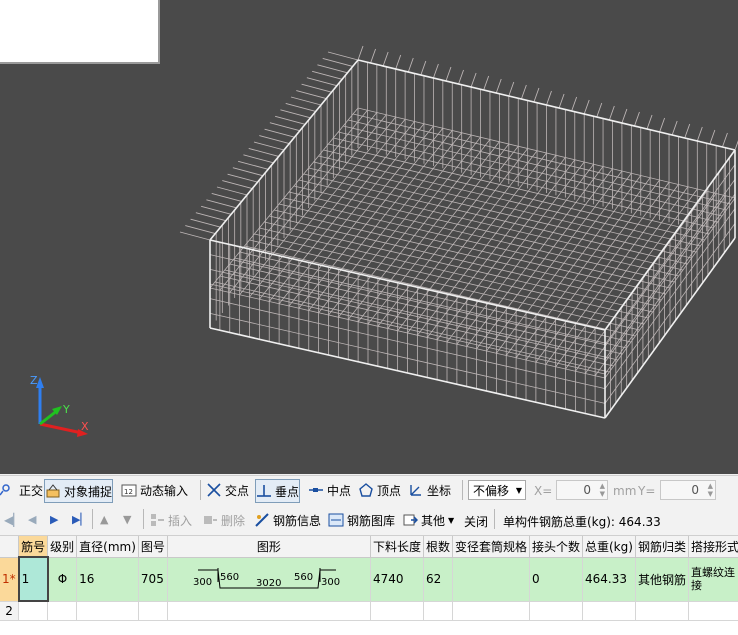  Describe the element at coordinates (33, 547) in the screenshot. I see `col-header-bar-no: 筋号` at that location.